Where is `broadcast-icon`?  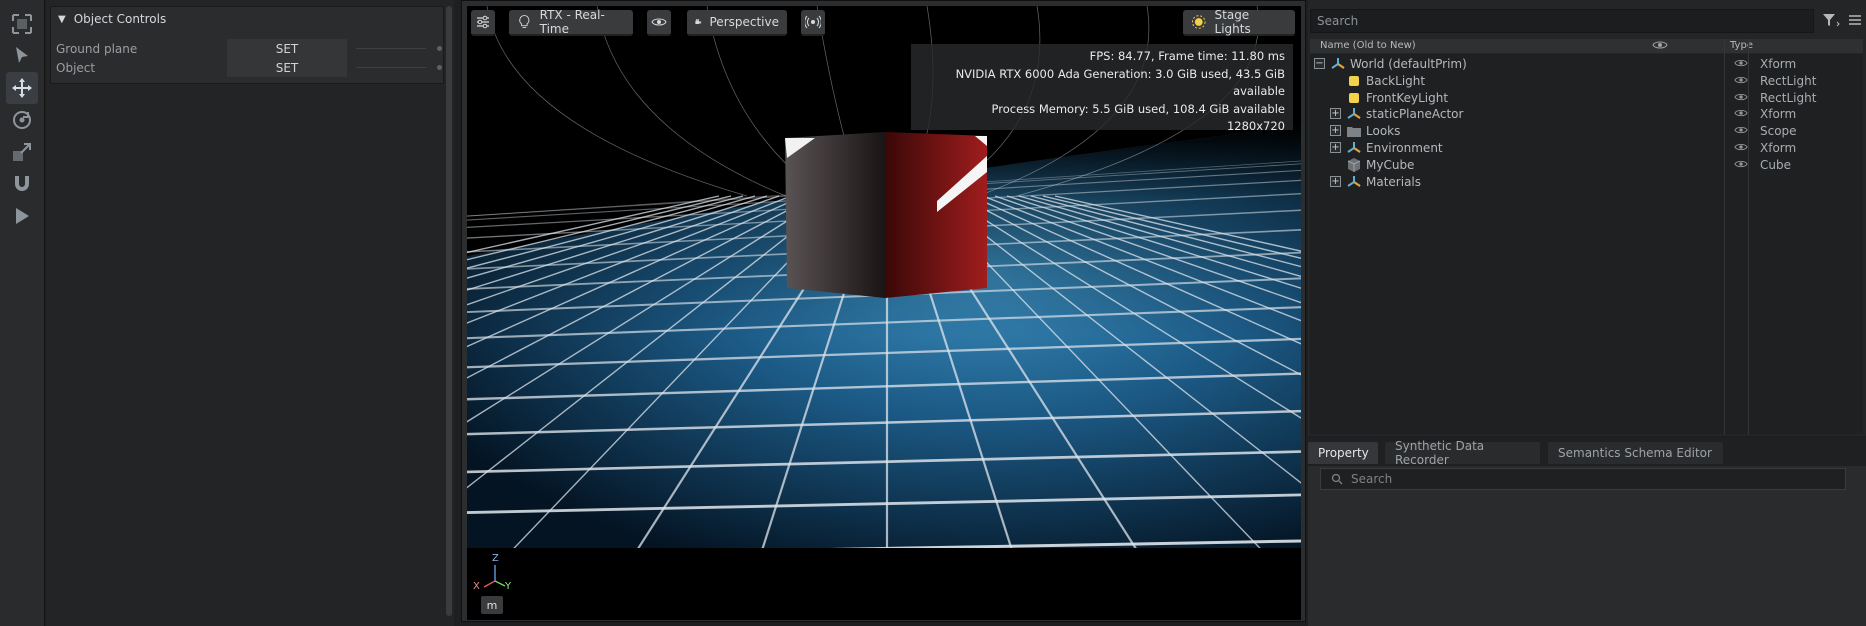 broadcast-icon is located at coordinates (813, 22).